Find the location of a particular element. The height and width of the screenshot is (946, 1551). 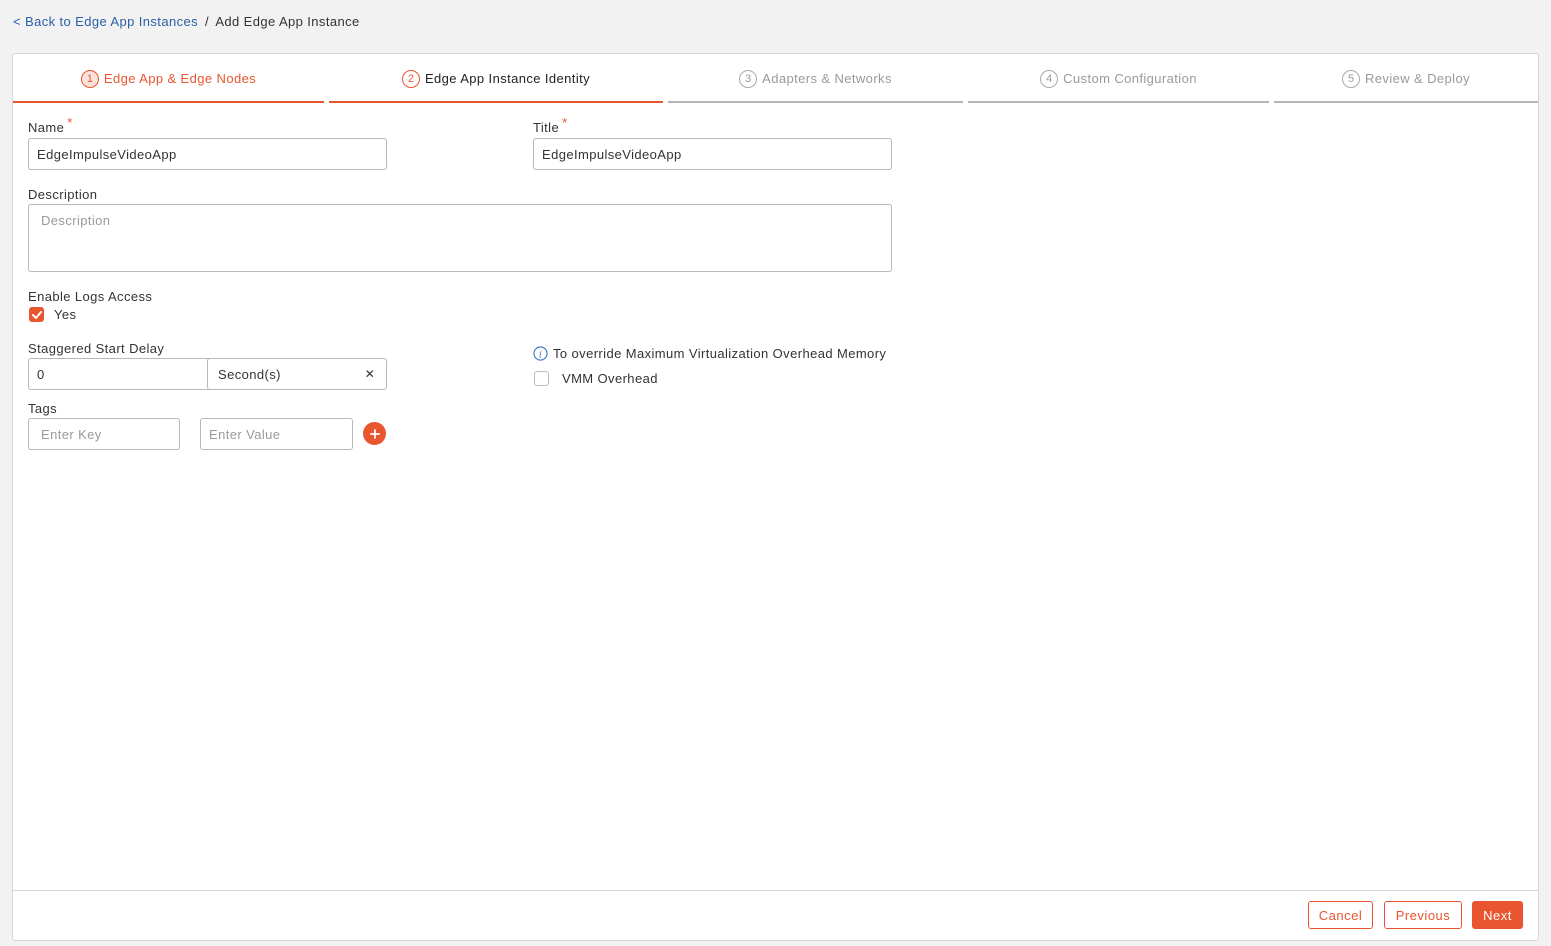

name-label: Name * is located at coordinates (50, 125).